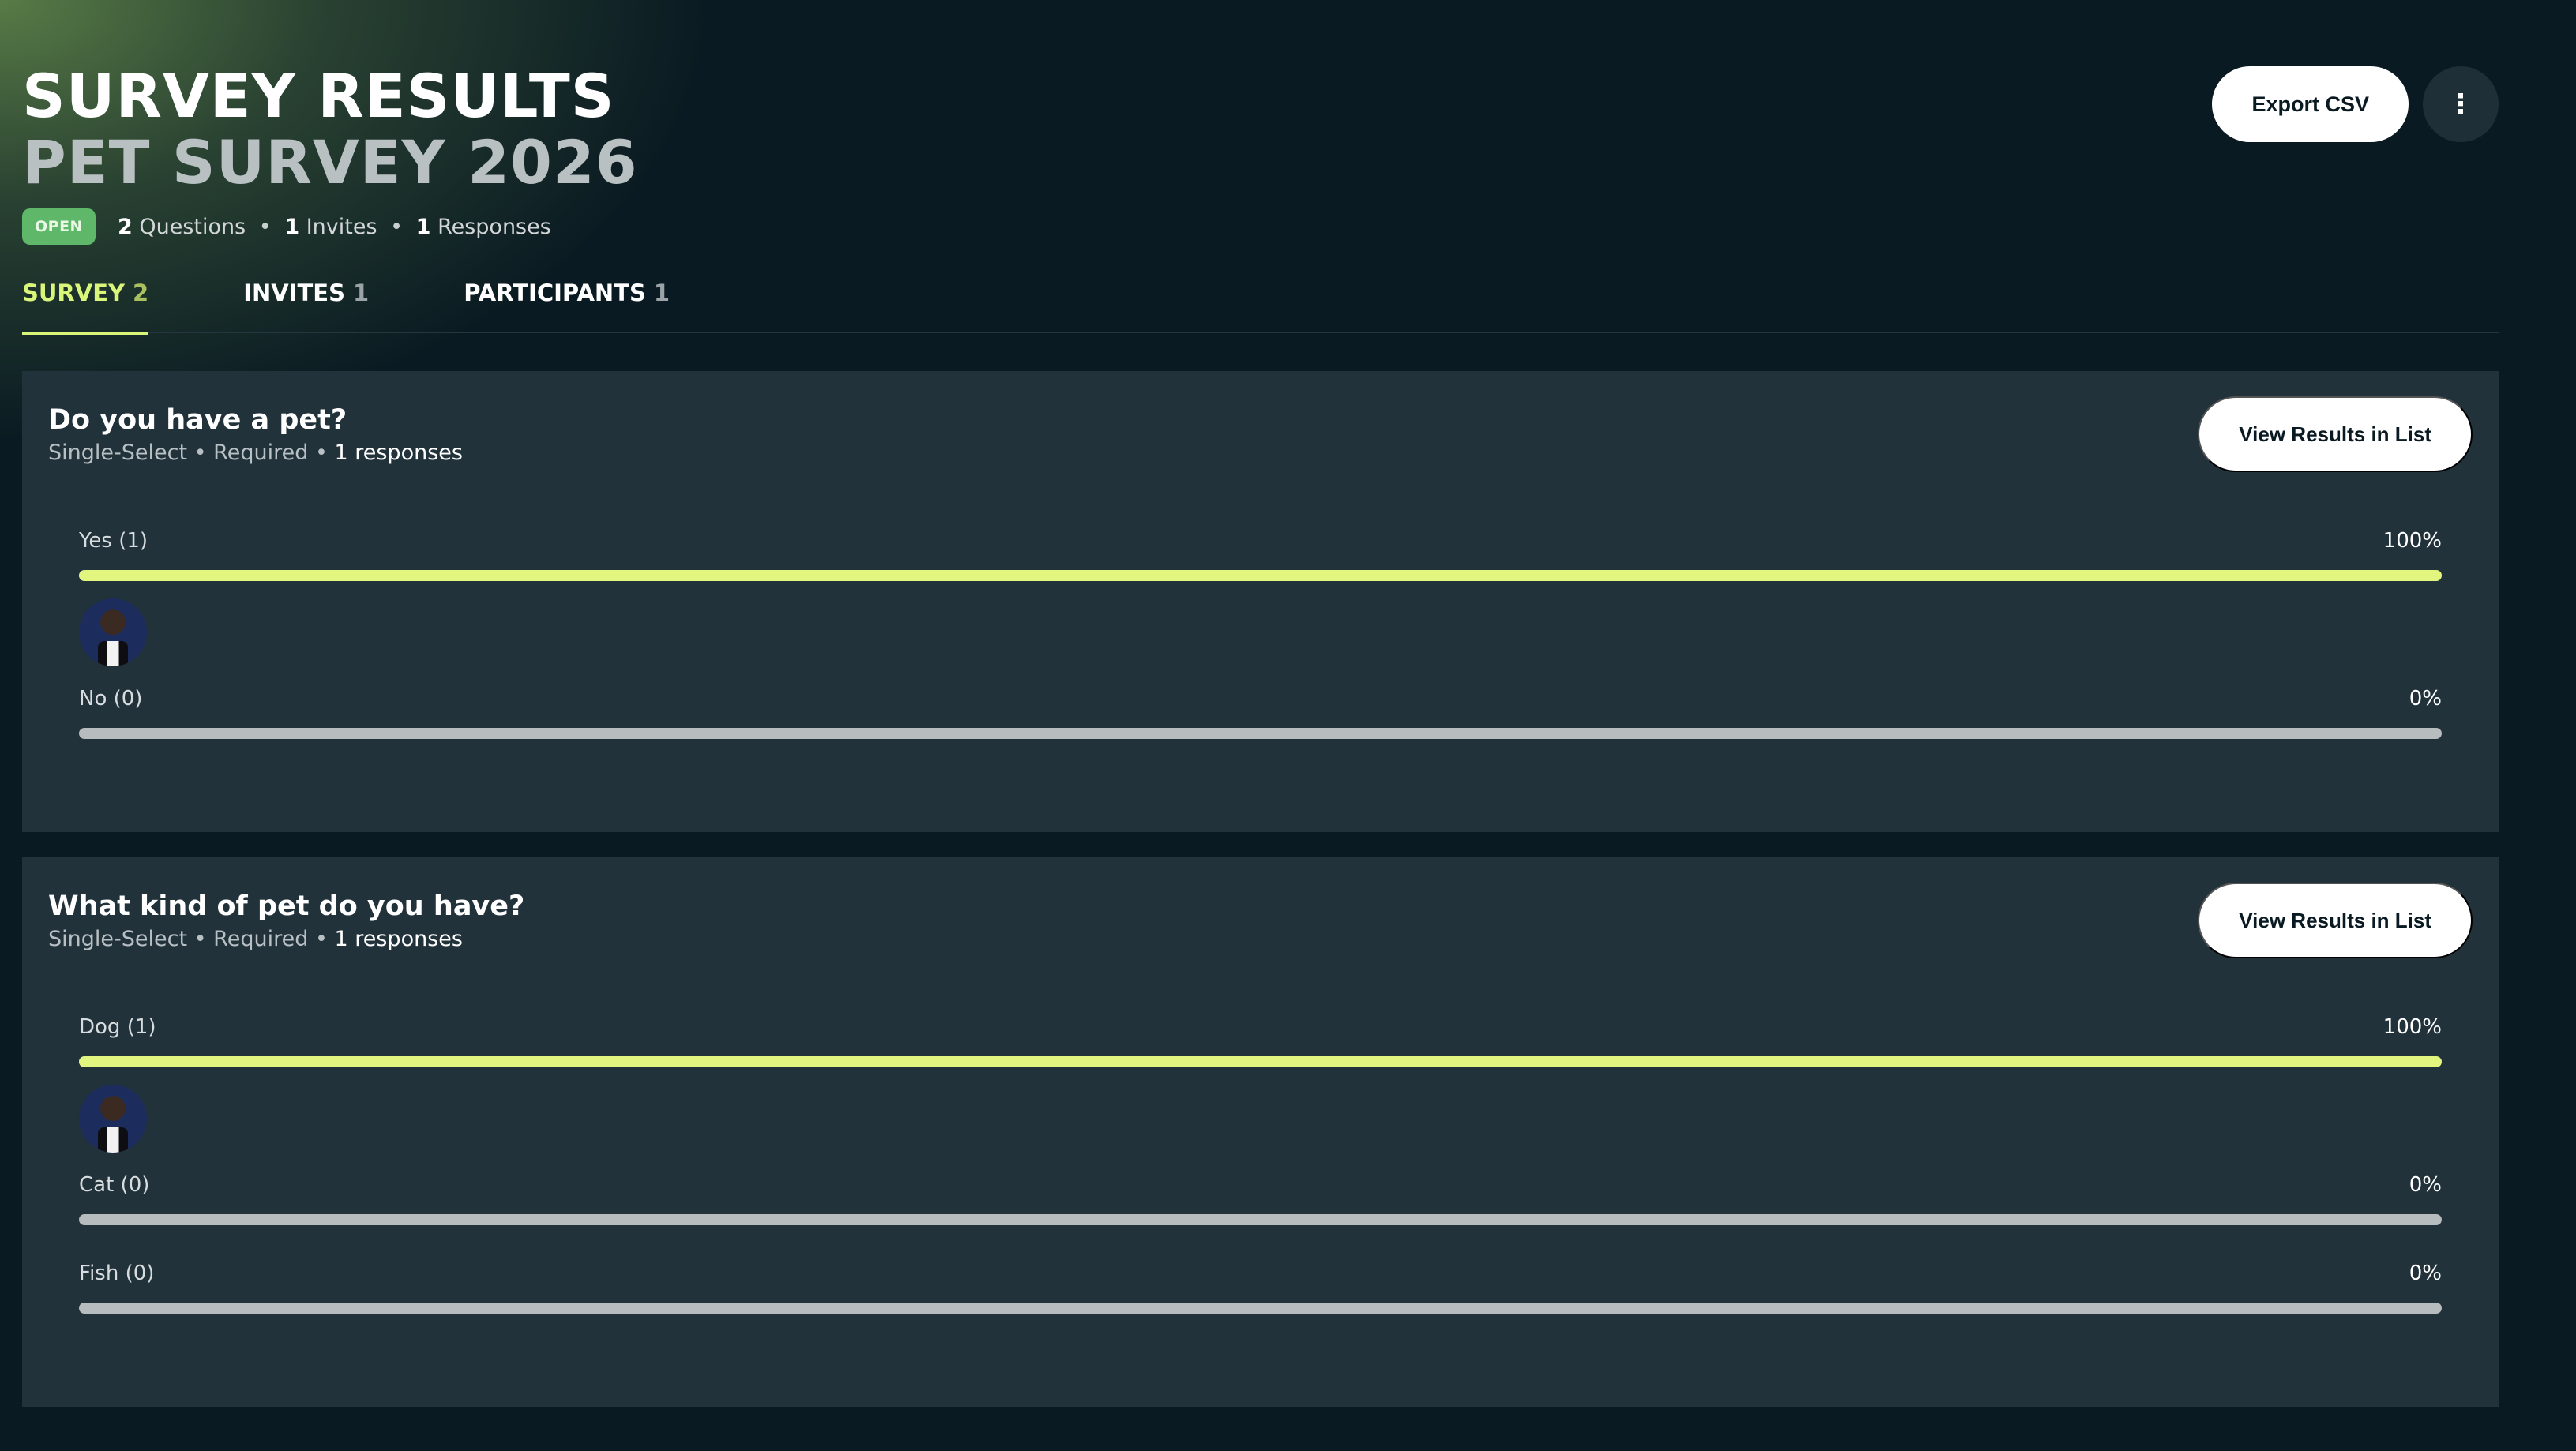 The height and width of the screenshot is (1451, 2576). What do you see at coordinates (330, 162) in the screenshot?
I see `survey-name: PET SURVEY 2026` at bounding box center [330, 162].